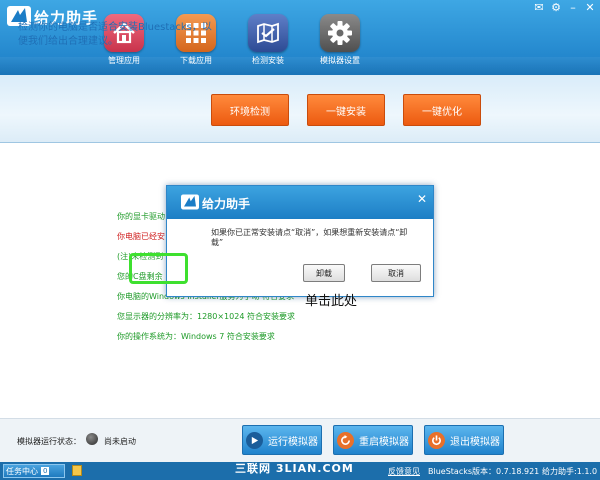 This screenshot has height=480, width=600. Describe the element at coordinates (484, 471) in the screenshot. I see `bluestacks-version: BlueStacks版本：0.7.18.921` at that location.